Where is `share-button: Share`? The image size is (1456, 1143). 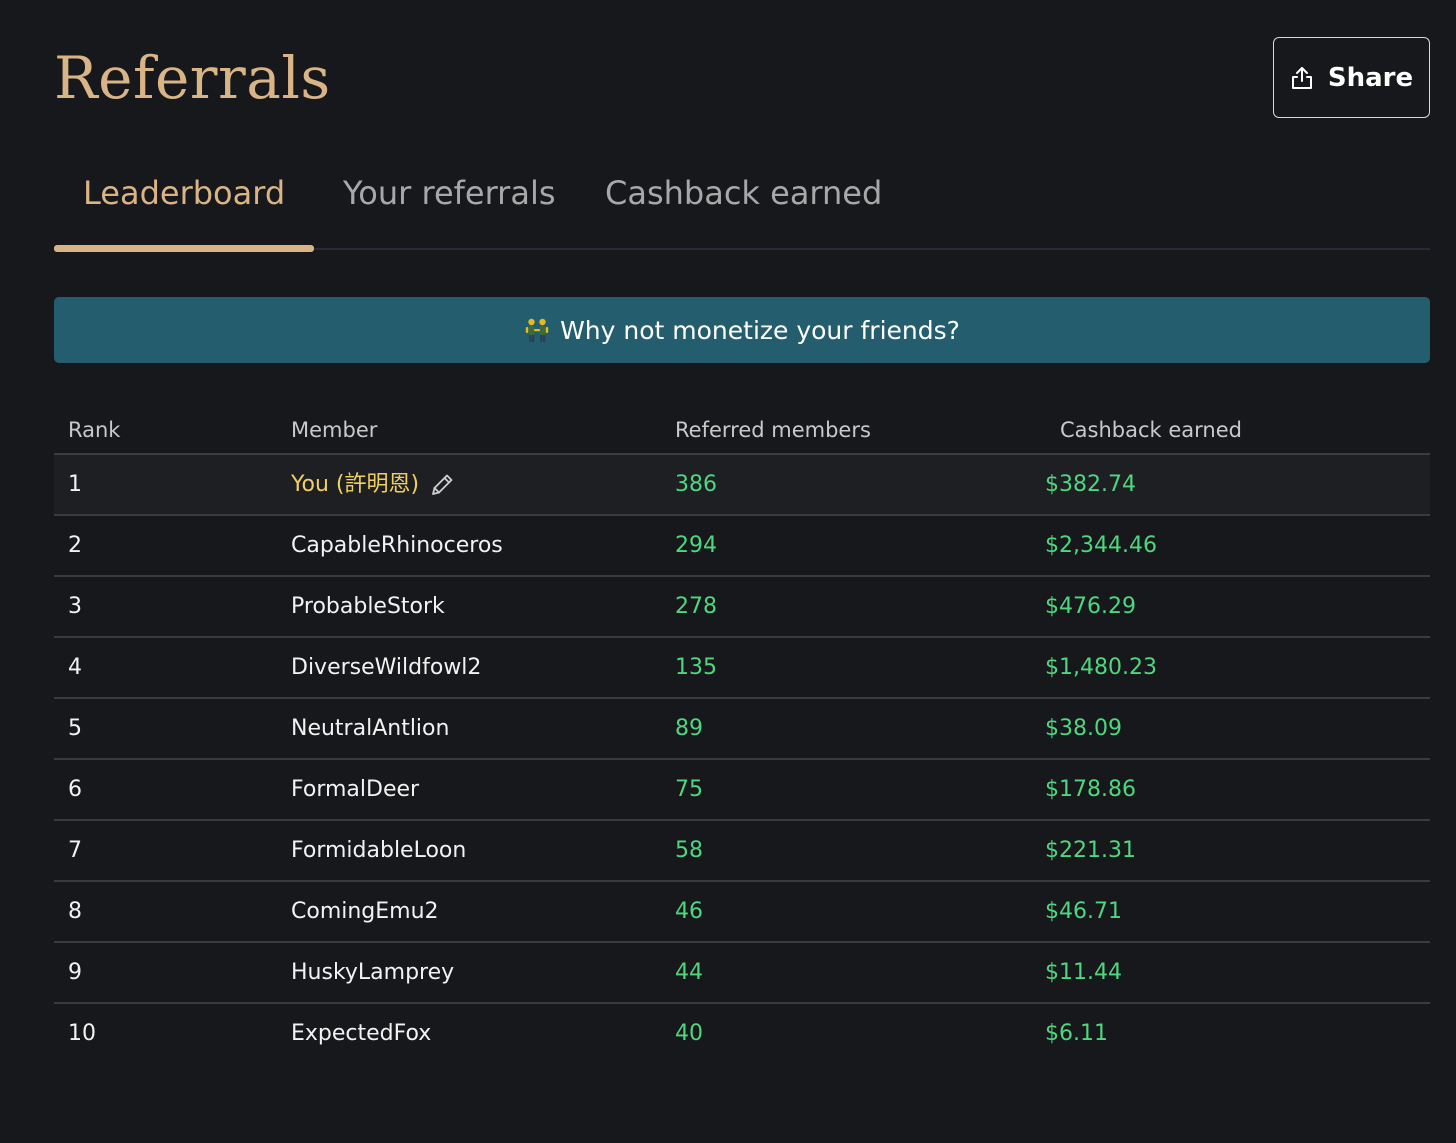 share-button: Share is located at coordinates (1351, 77).